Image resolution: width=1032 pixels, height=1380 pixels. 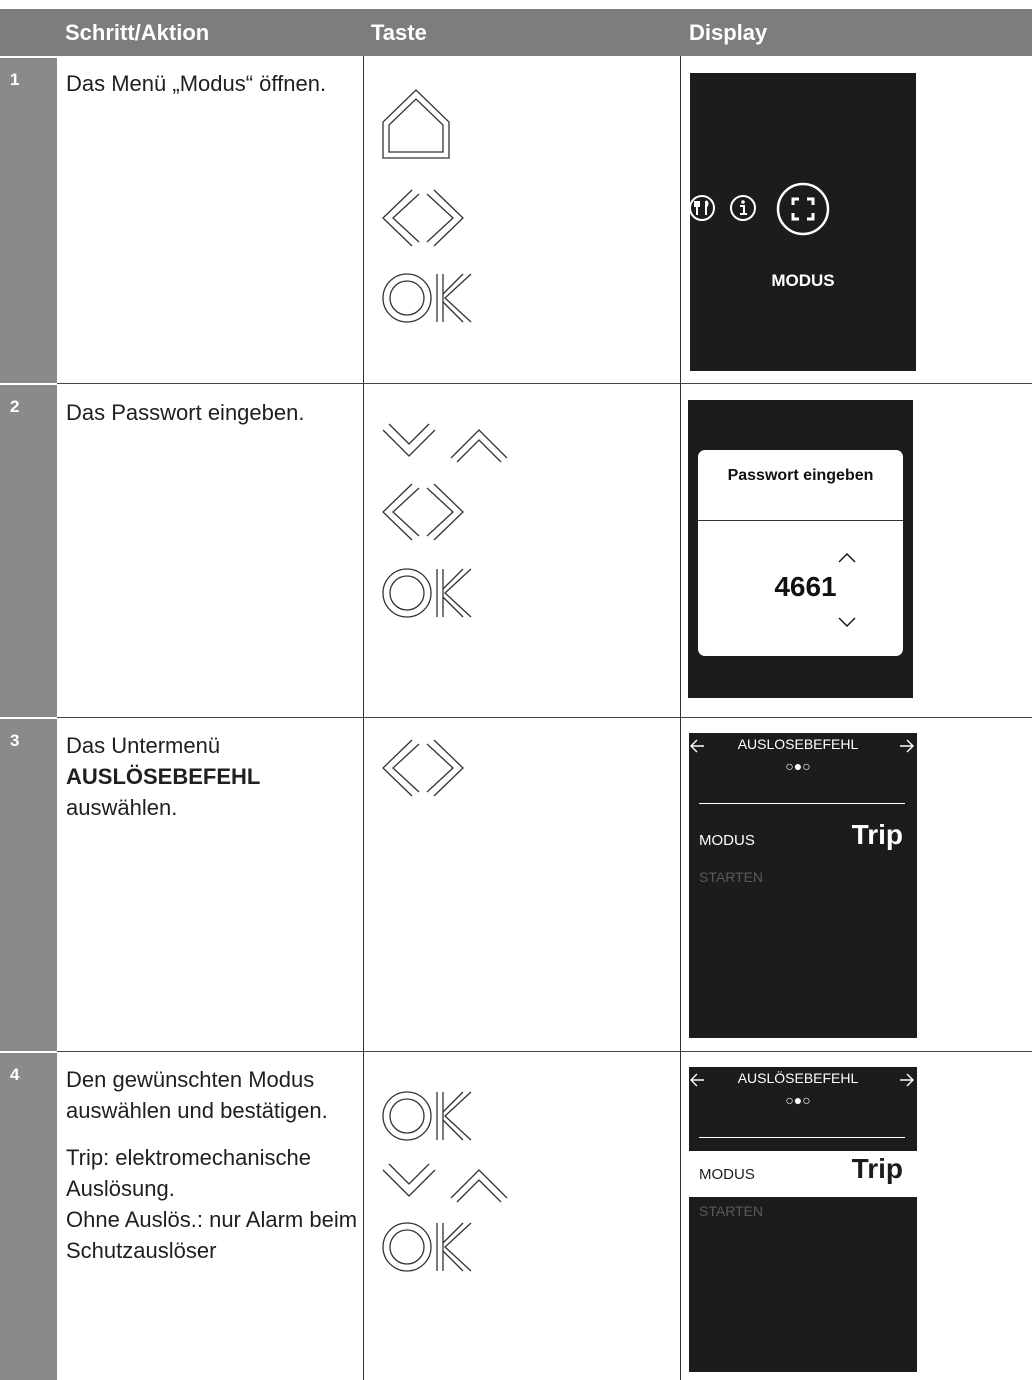 What do you see at coordinates (703, 210) in the screenshot?
I see `tools-icon` at bounding box center [703, 210].